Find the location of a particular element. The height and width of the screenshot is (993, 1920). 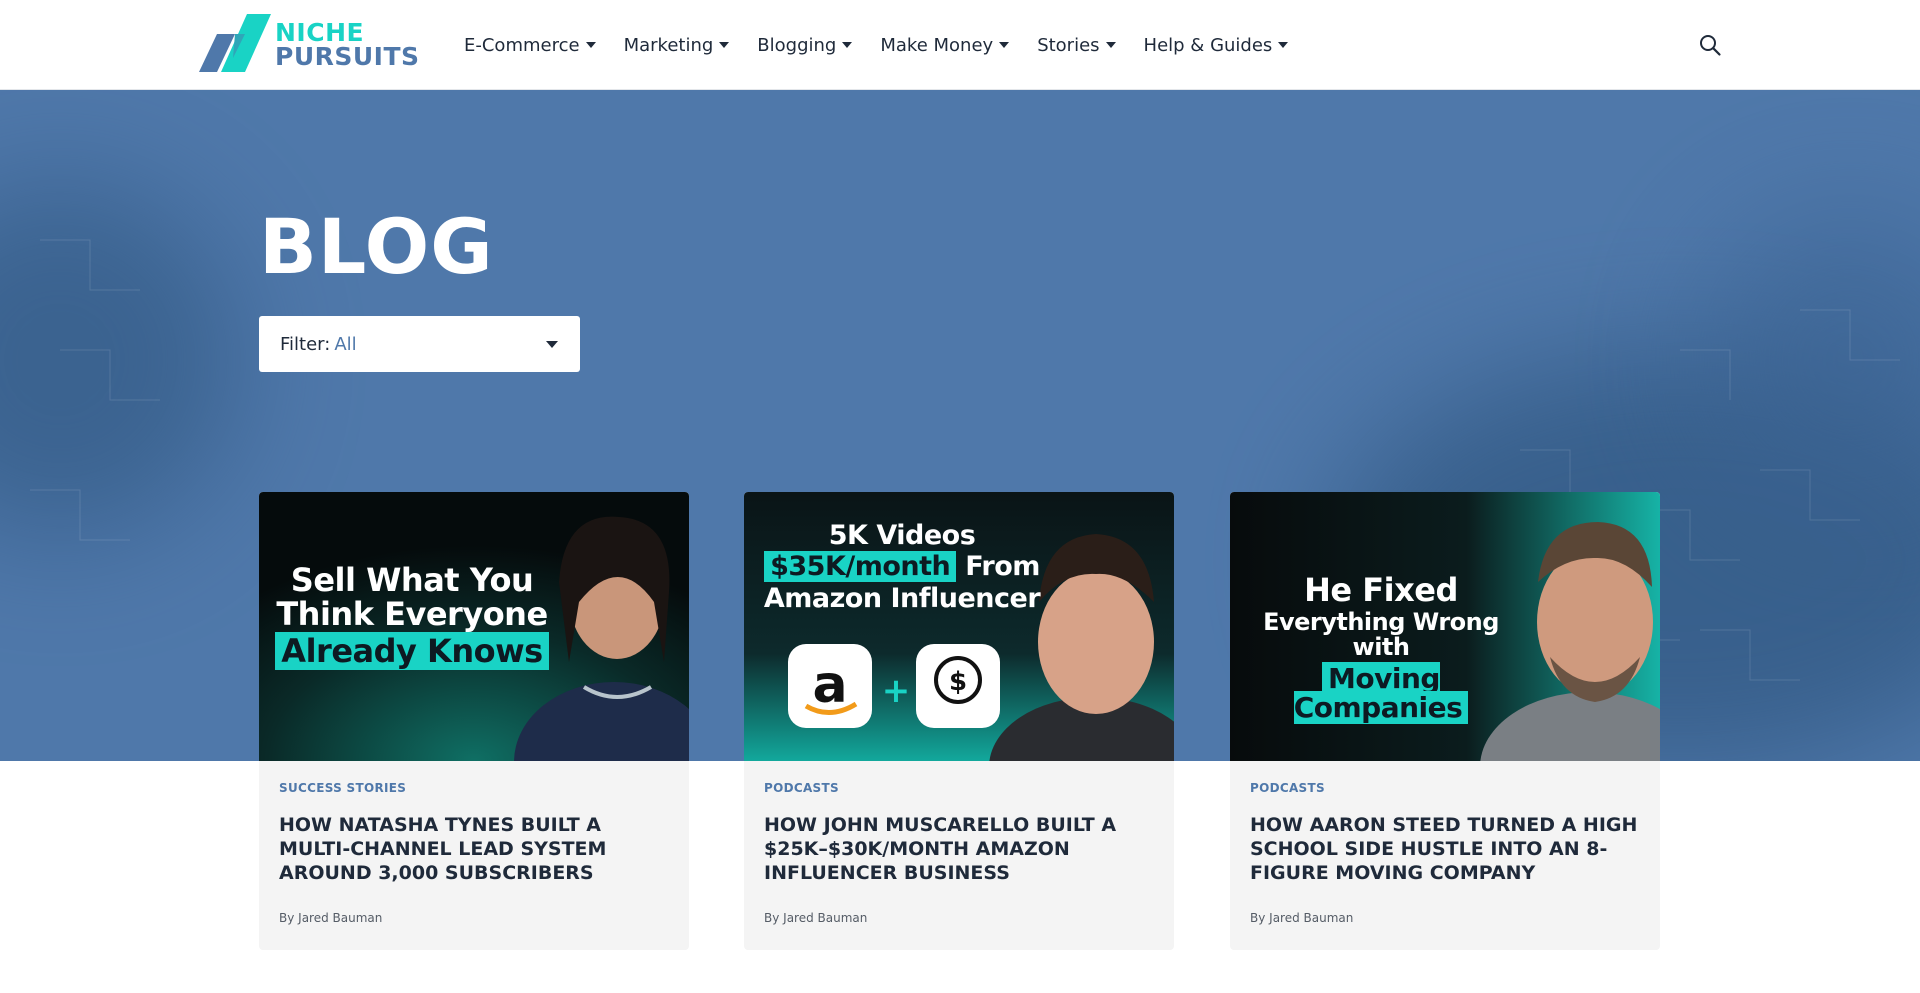

nav-item-stories: Stories is located at coordinates (1076, 45).